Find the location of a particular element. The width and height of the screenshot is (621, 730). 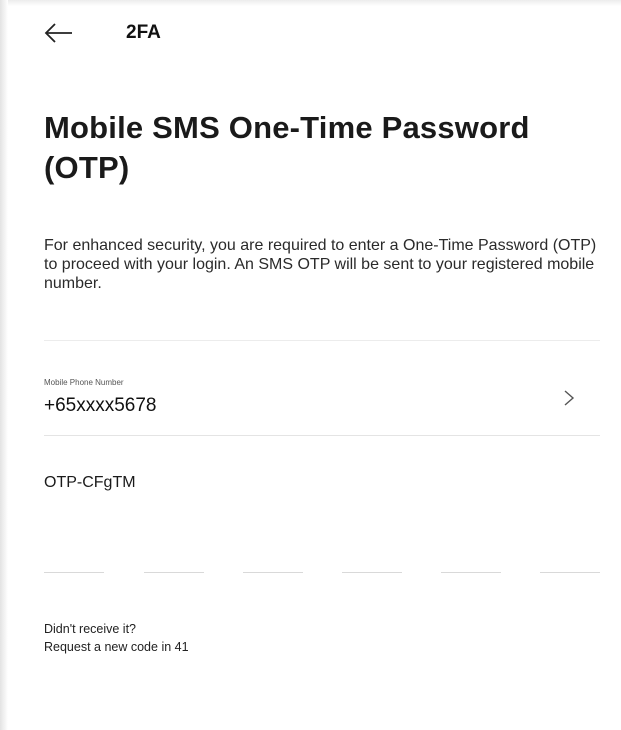

app-header: 2FA is located at coordinates (102, 33).